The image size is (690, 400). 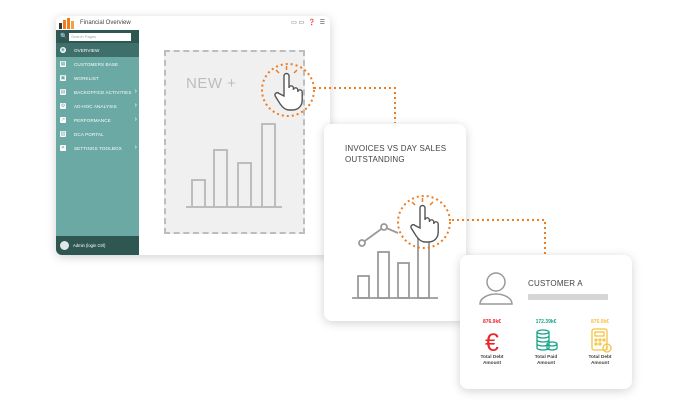 I want to click on help-icon: ❓, so click(x=311, y=23).